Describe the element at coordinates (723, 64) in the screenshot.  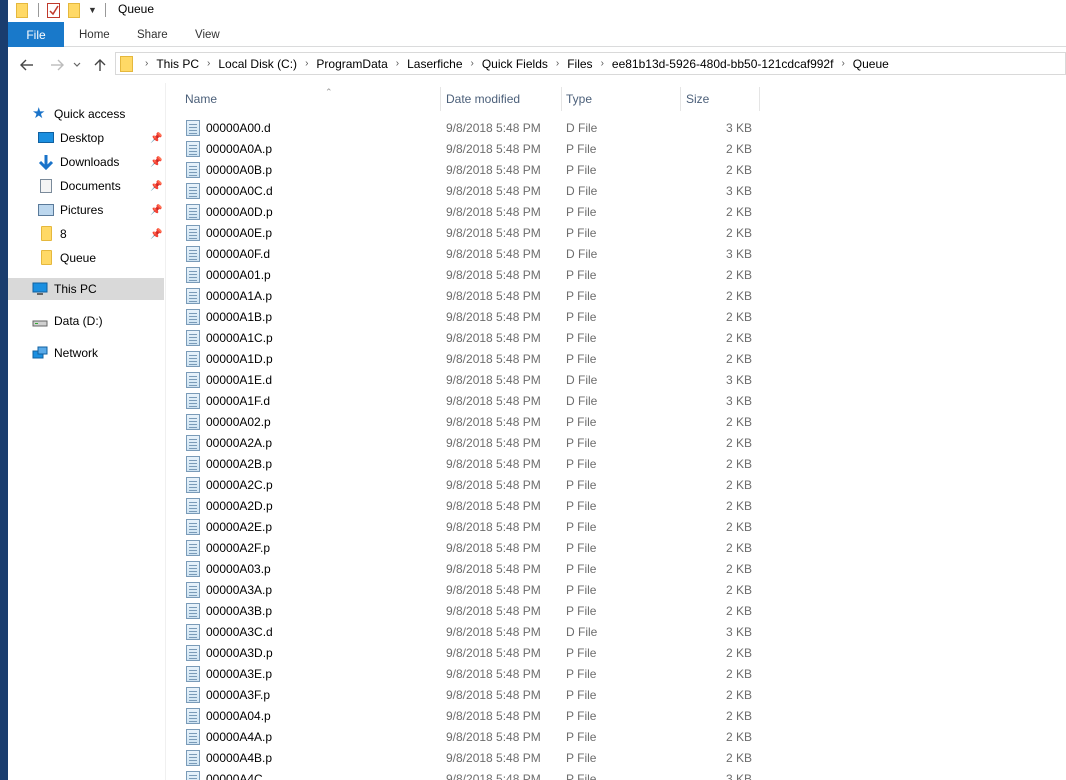
I see `breadcrumb-guid-folder: ee81b13d-5926-480d-bb50-121cdcaf992f` at that location.